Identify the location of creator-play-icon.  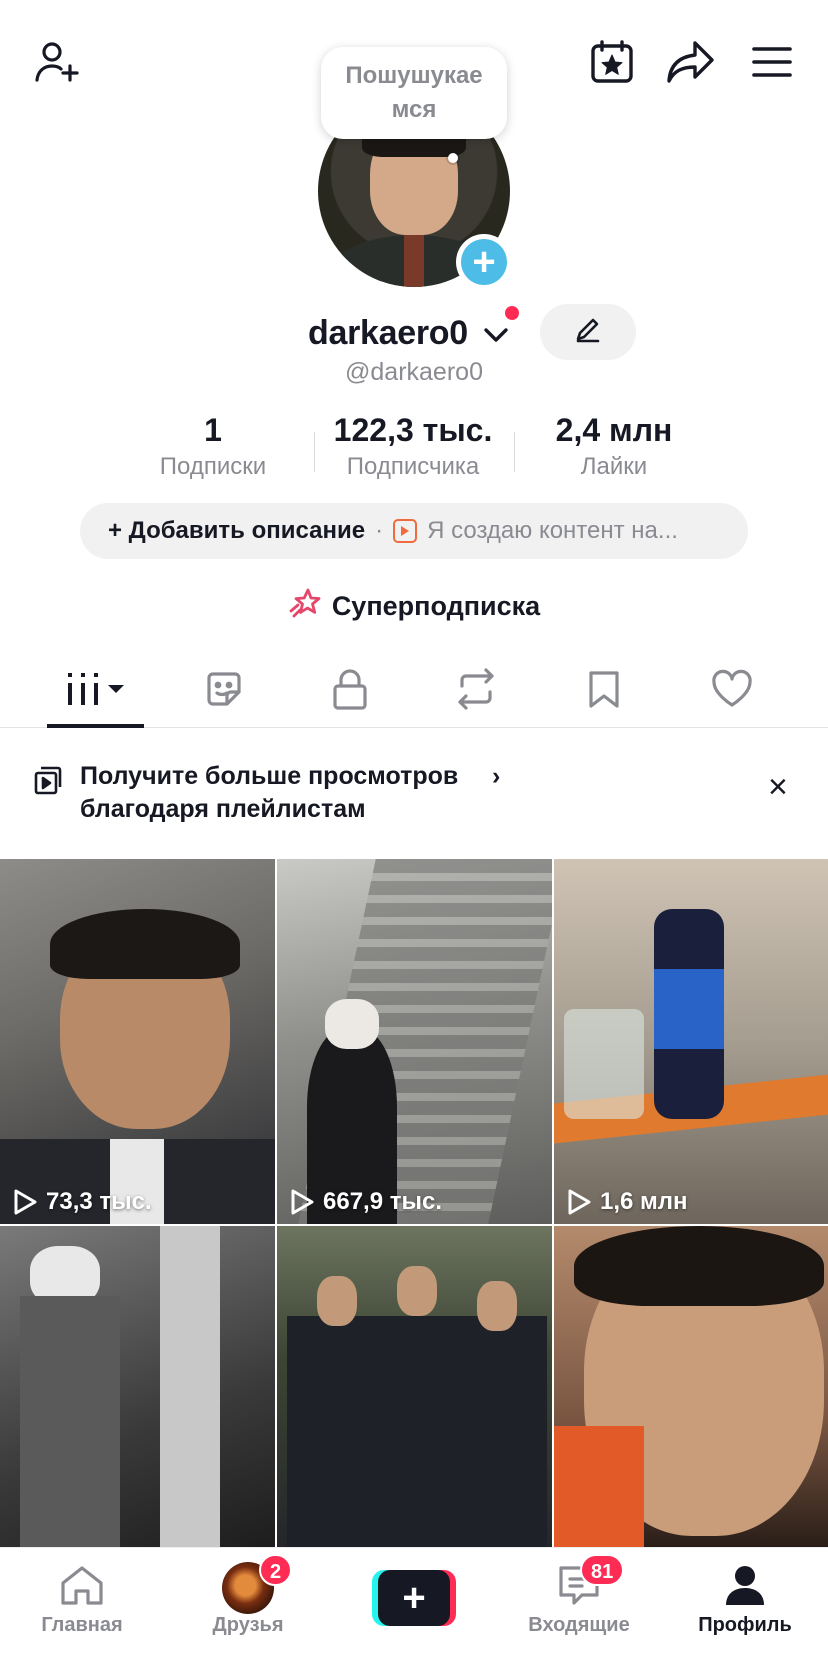
(405, 531).